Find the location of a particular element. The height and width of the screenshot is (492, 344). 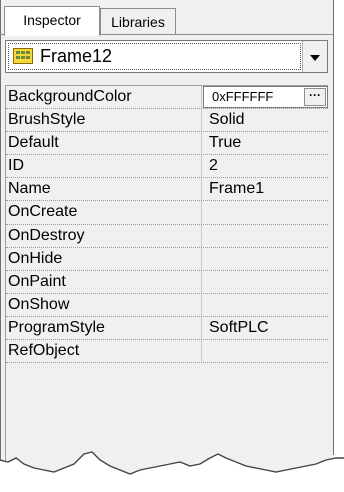

property-row-onshow: OnShow is located at coordinates (167, 305).